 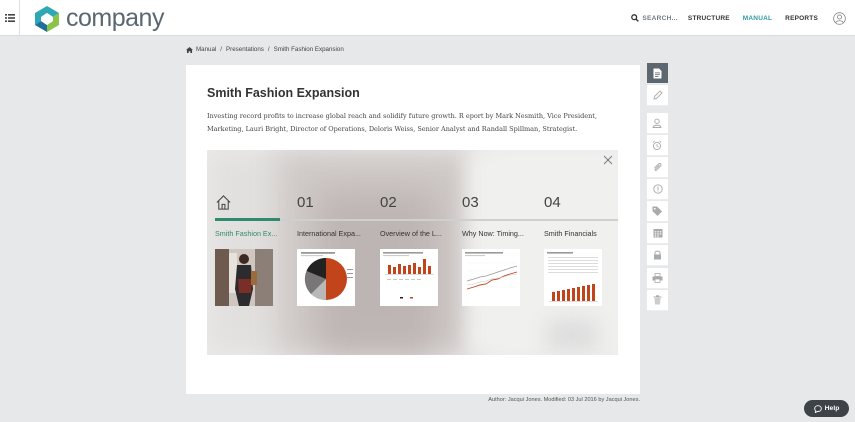 I want to click on slide-thumbnail-home, so click(x=244, y=277).